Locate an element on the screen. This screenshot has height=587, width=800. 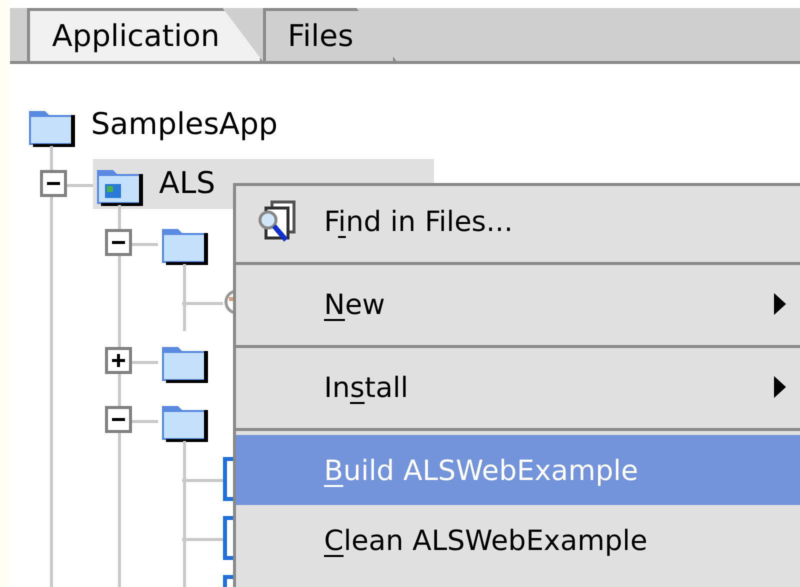
globe-icon is located at coordinates (228, 301).